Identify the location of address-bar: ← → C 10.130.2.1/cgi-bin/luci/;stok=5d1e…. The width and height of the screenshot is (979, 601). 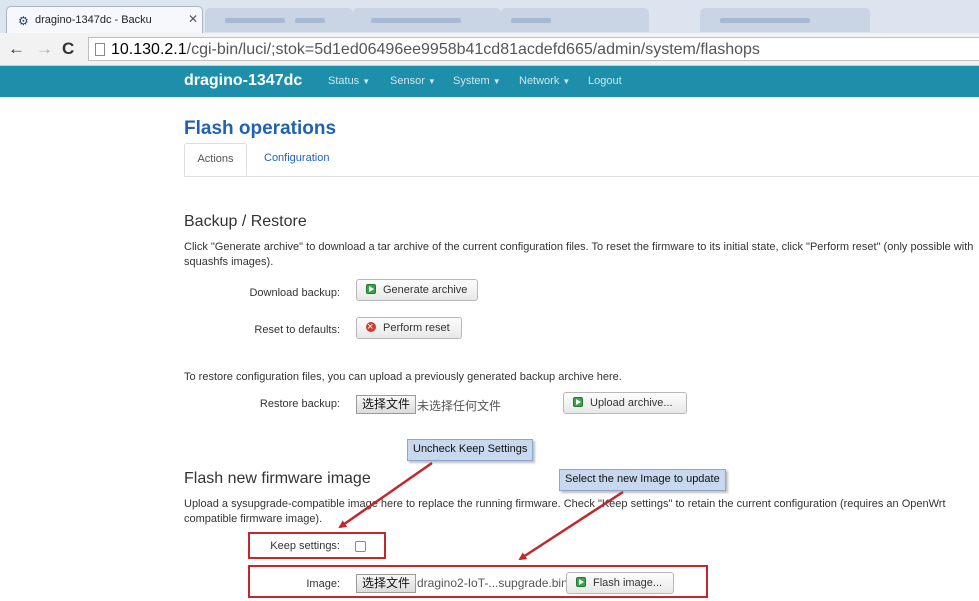
(489, 49).